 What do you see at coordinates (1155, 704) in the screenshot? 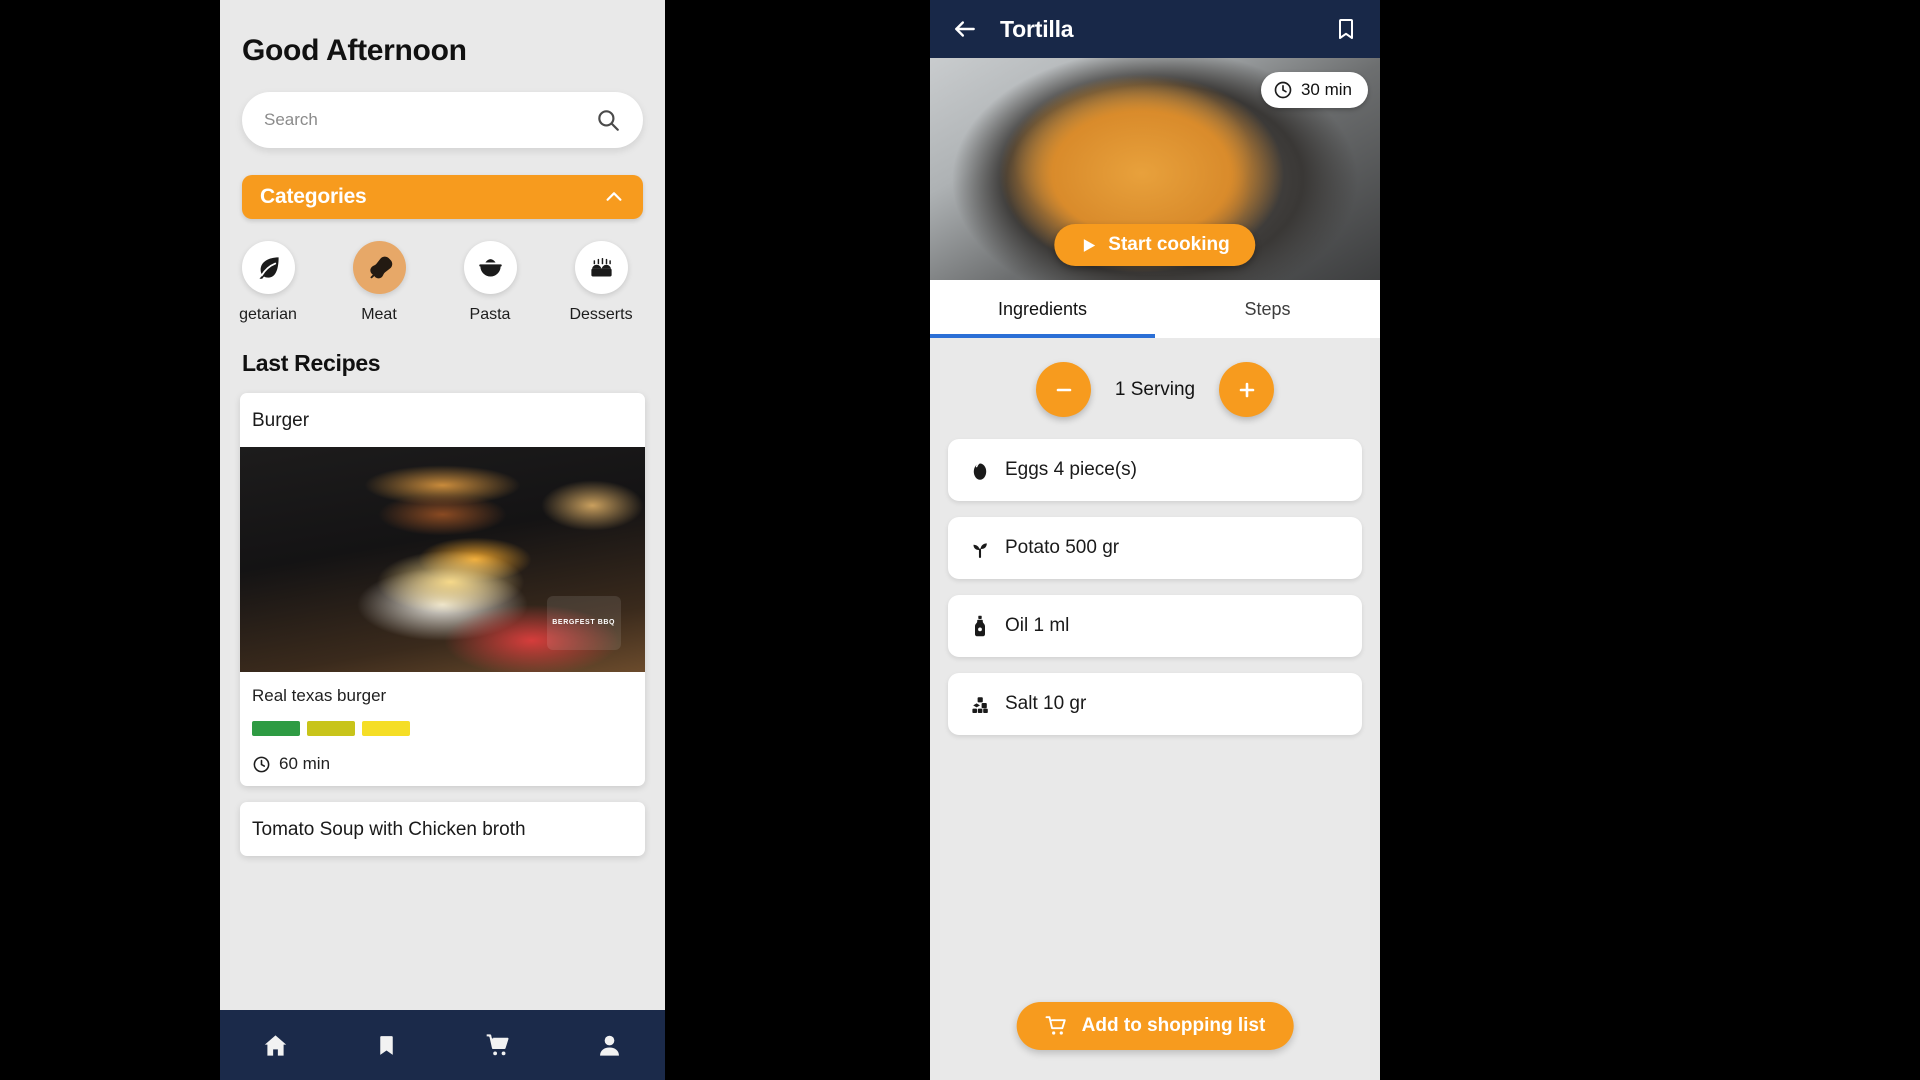
I see `ingredient-row: Salt 10 gr` at bounding box center [1155, 704].